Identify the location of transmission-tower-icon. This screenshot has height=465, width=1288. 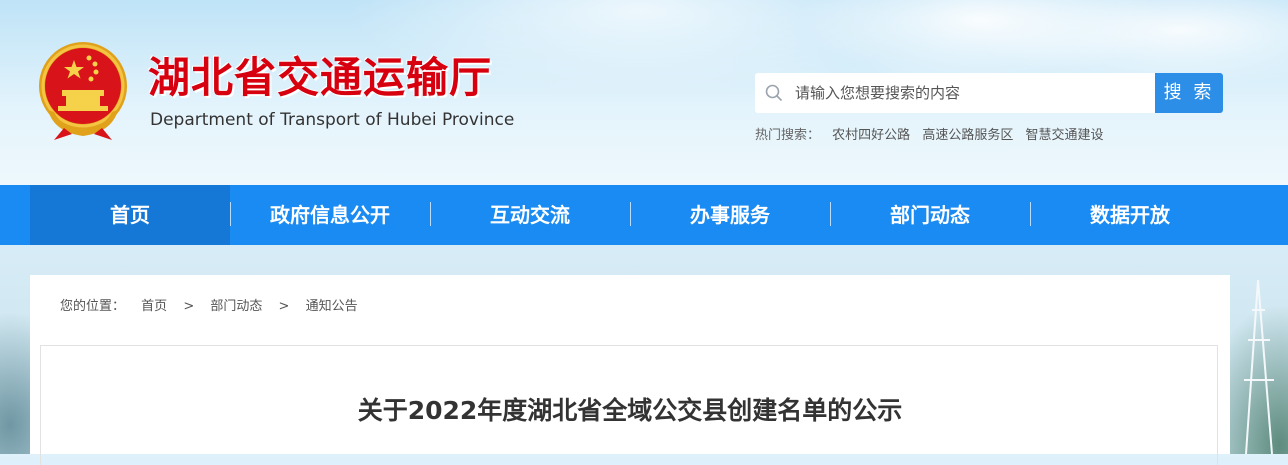
(1259, 367).